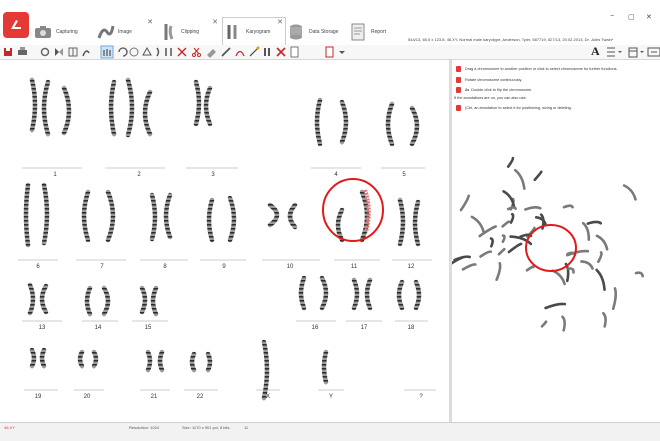 The height and width of the screenshot is (441, 660). I want to click on list-icon, so click(611, 52).